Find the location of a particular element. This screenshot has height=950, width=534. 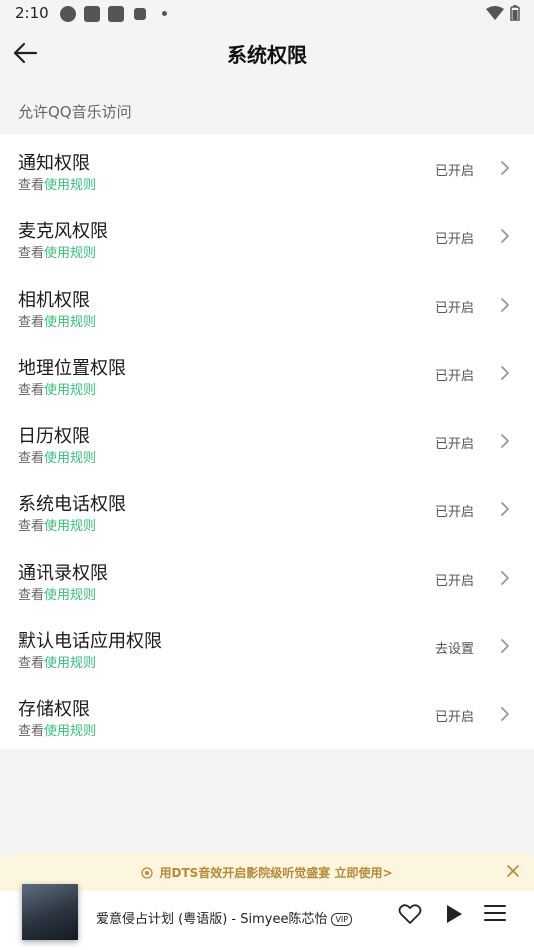

app-header: 系统权限 is located at coordinates (267, 54).